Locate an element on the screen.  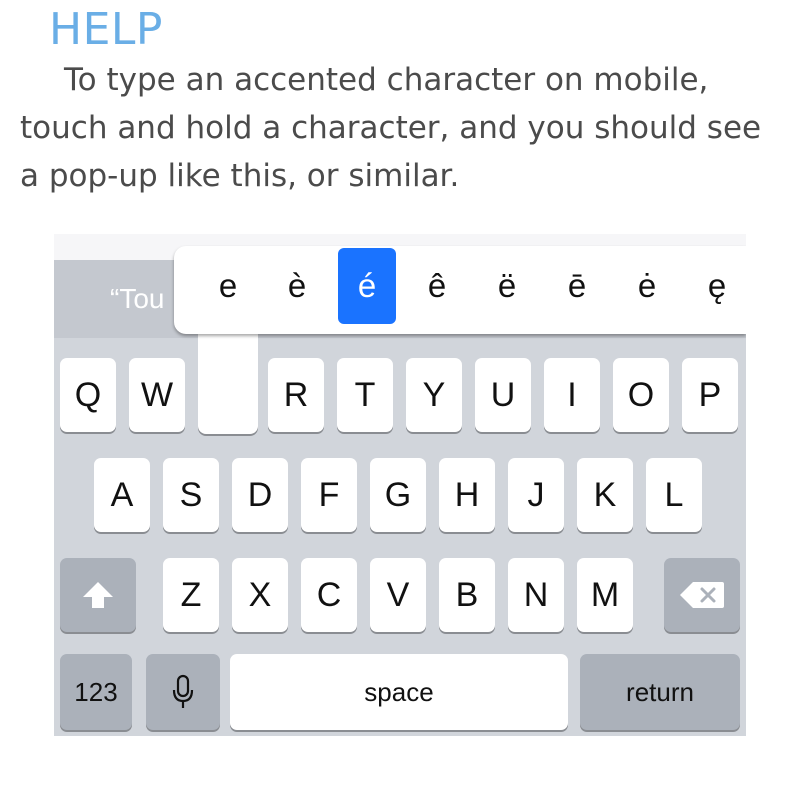
key-c: C is located at coordinates (329, 595).